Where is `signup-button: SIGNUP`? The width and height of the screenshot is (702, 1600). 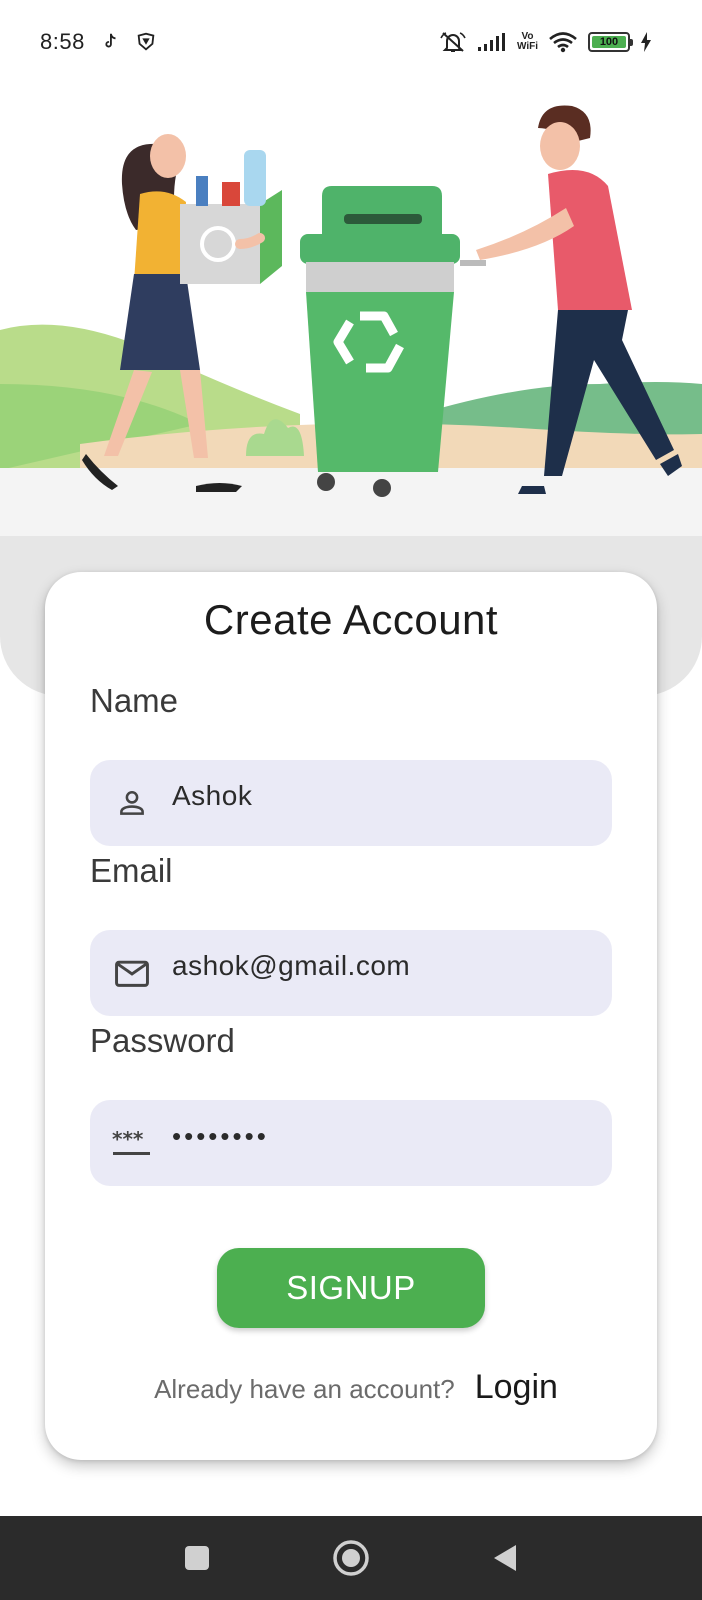
signup-button: SIGNUP is located at coordinates (351, 1288).